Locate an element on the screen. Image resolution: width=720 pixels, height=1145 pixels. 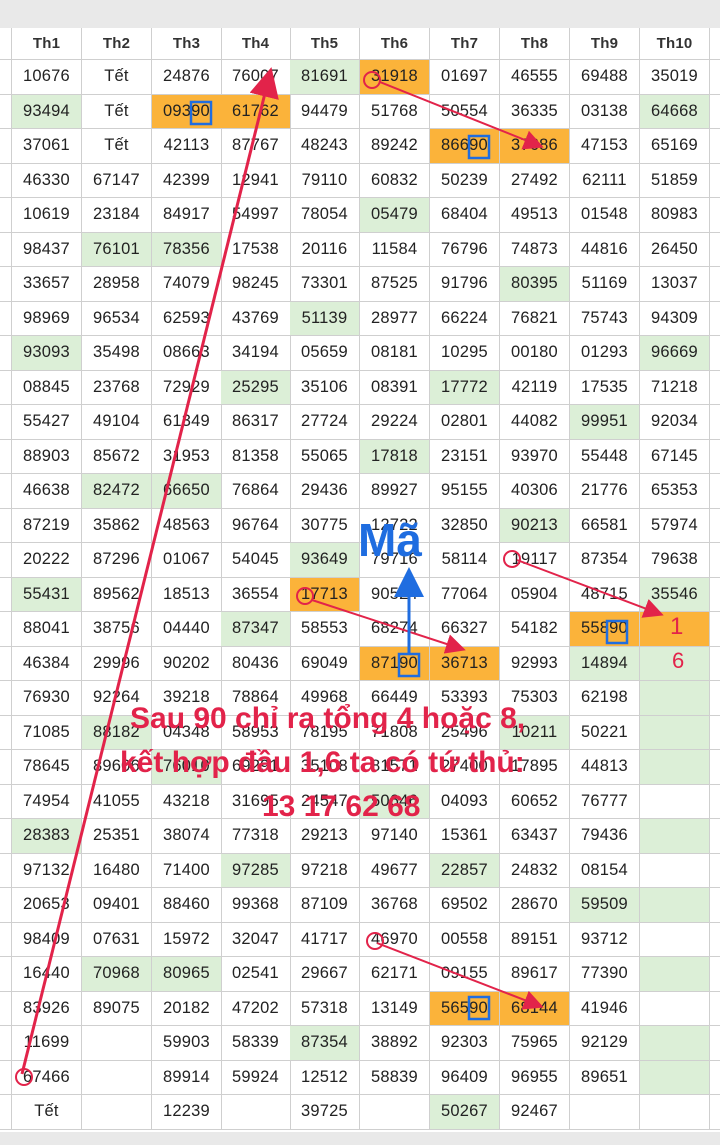
table-cell: 89606 is located at coordinates (117, 767).